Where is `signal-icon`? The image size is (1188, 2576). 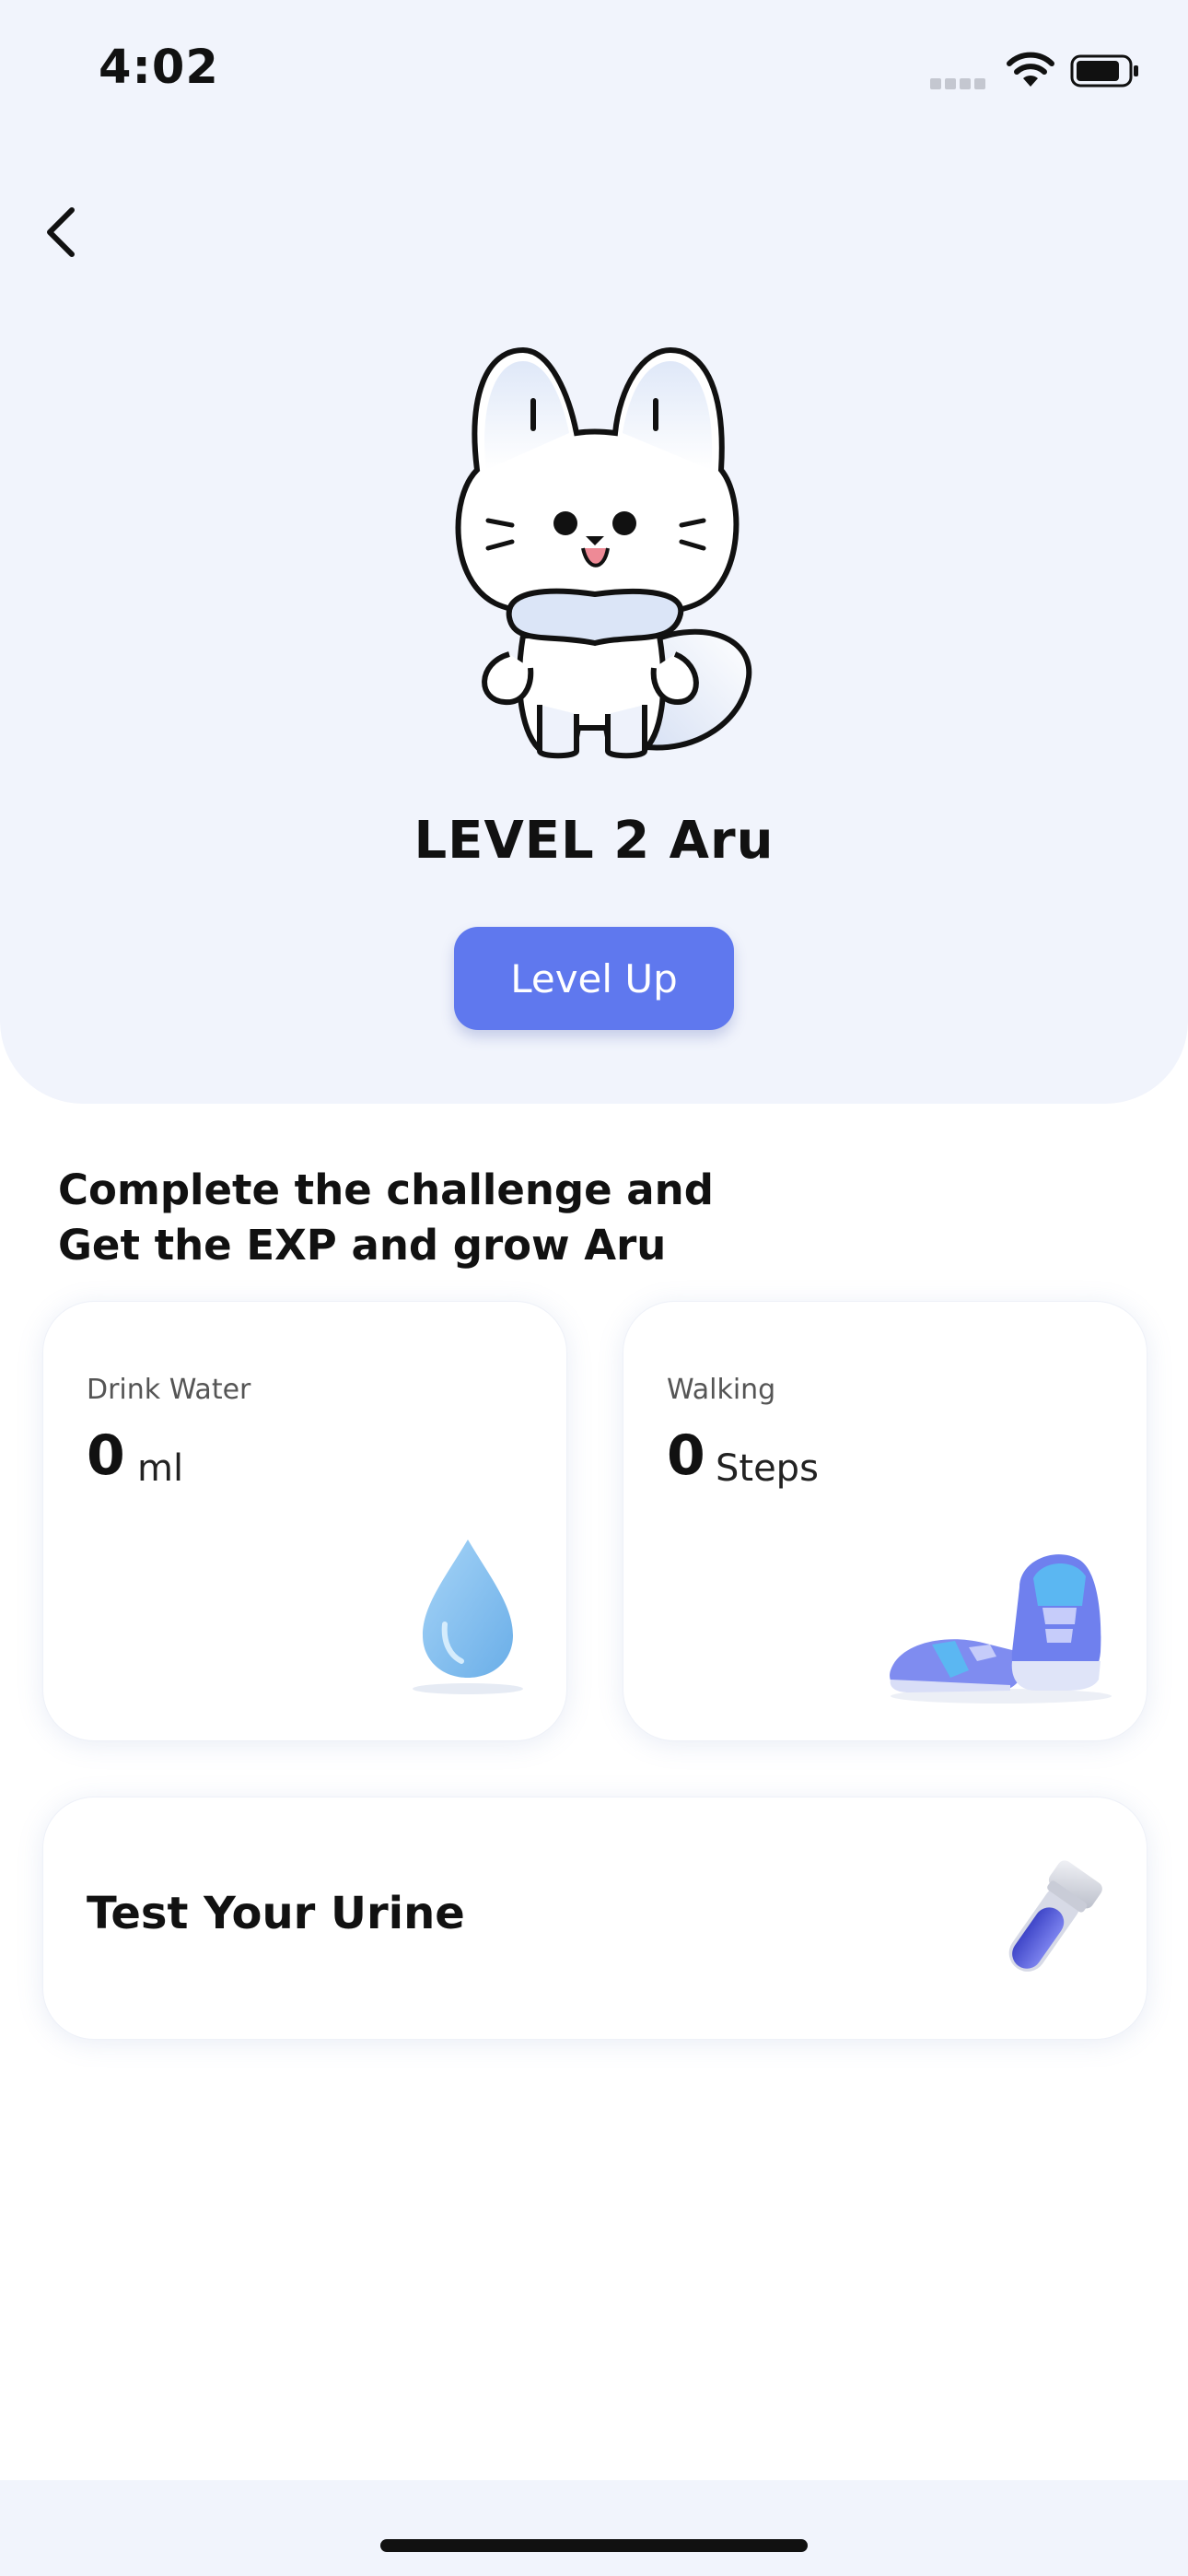
signal-icon is located at coordinates (959, 84).